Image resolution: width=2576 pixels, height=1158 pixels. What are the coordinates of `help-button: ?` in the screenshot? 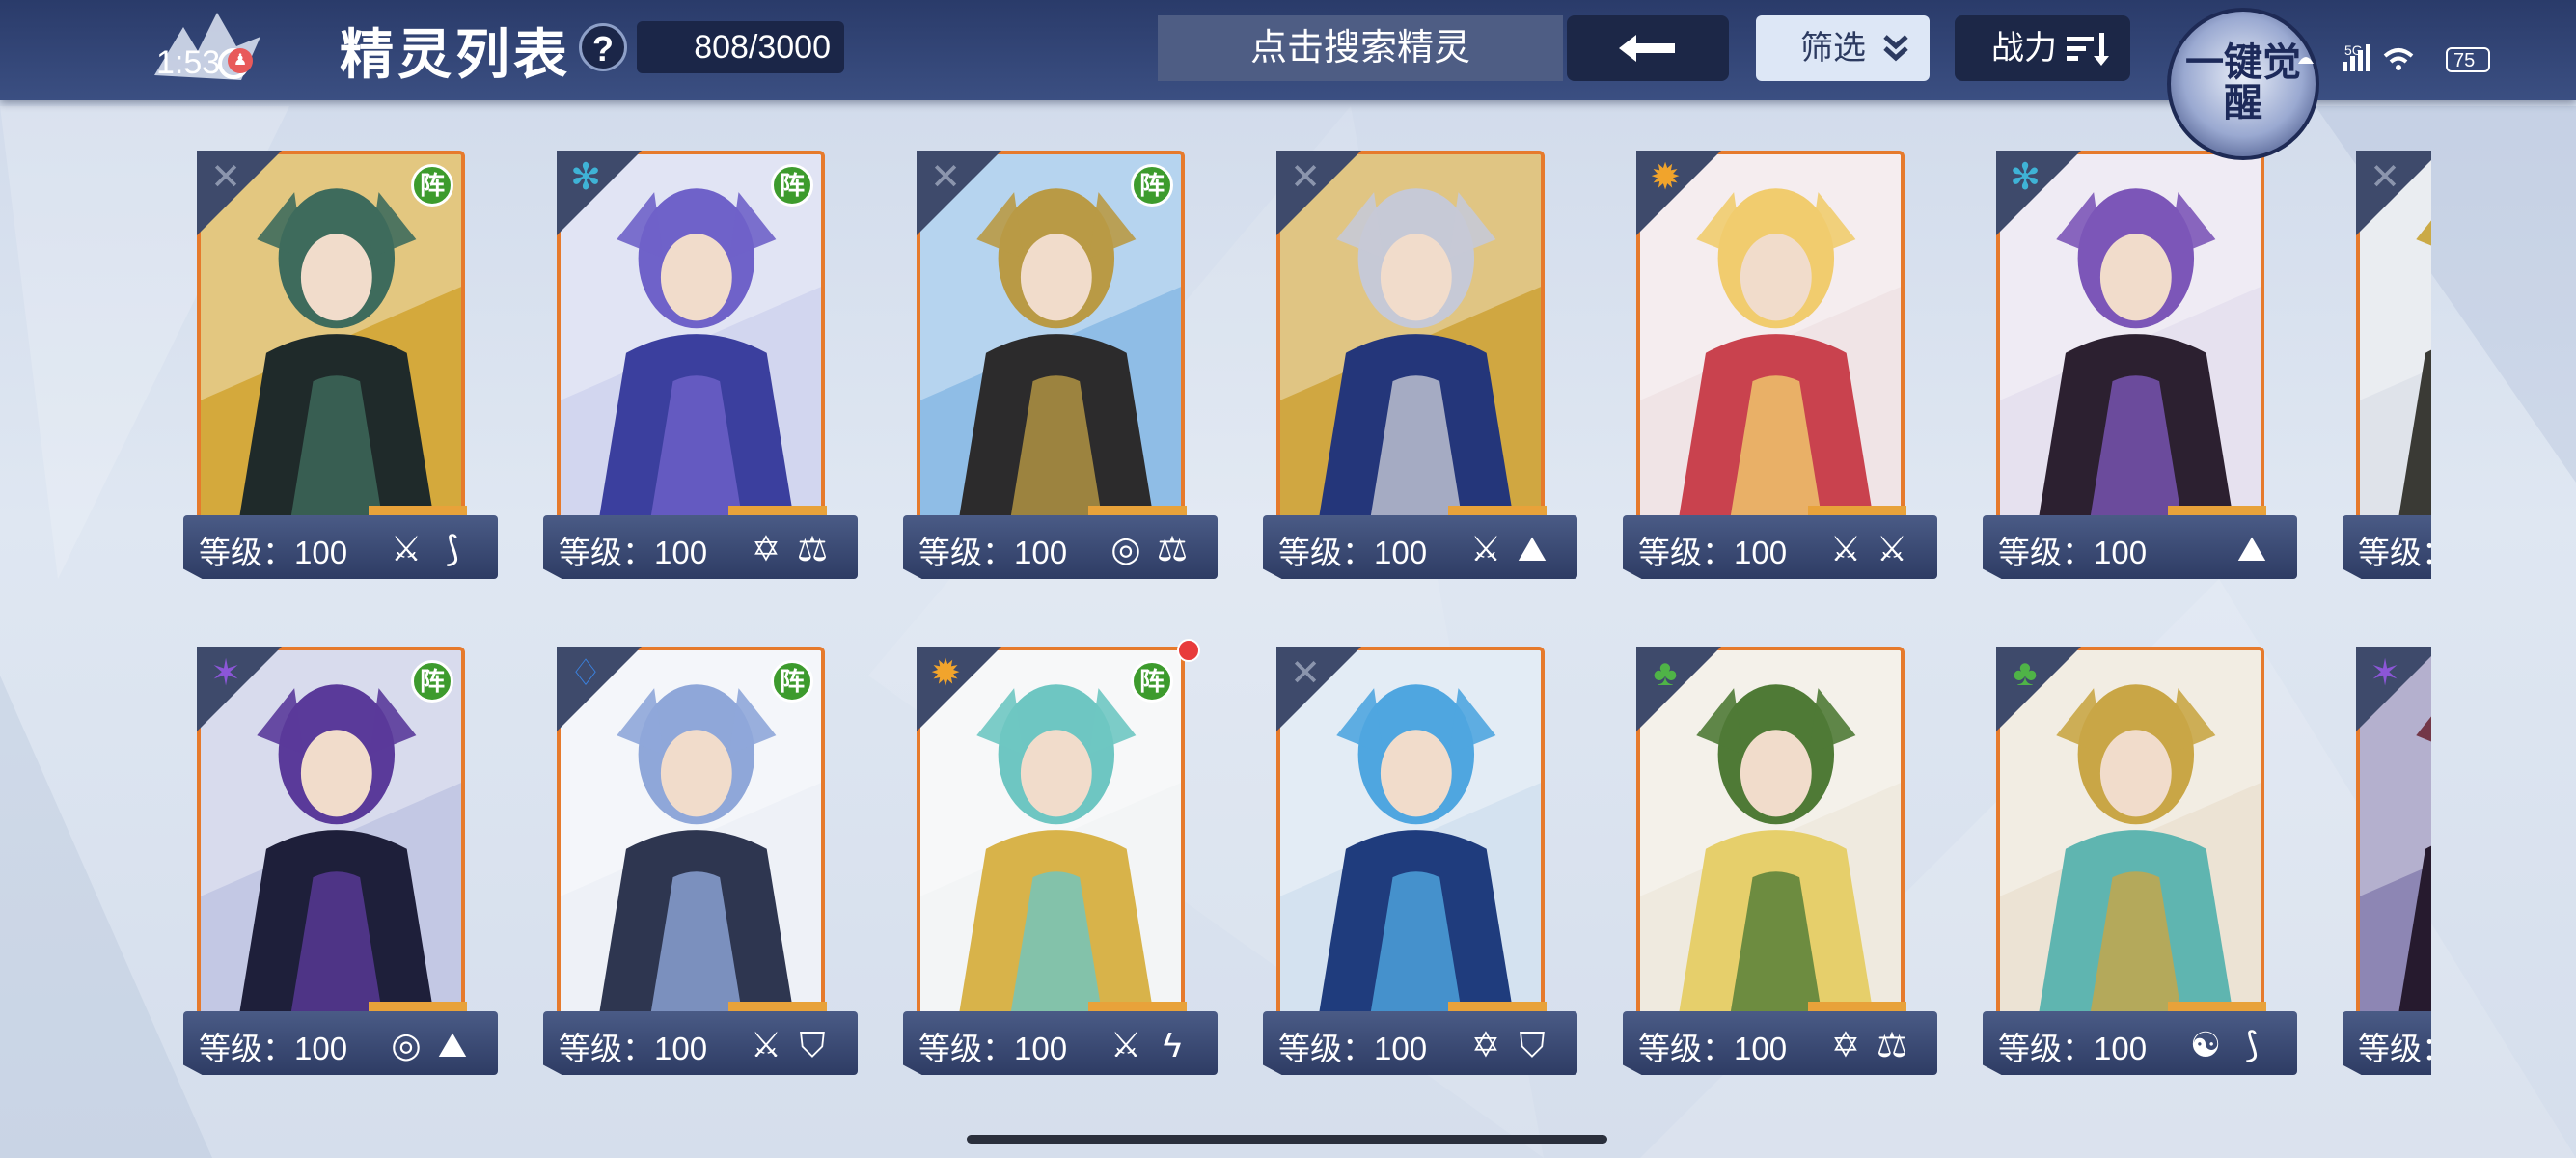 It's located at (603, 47).